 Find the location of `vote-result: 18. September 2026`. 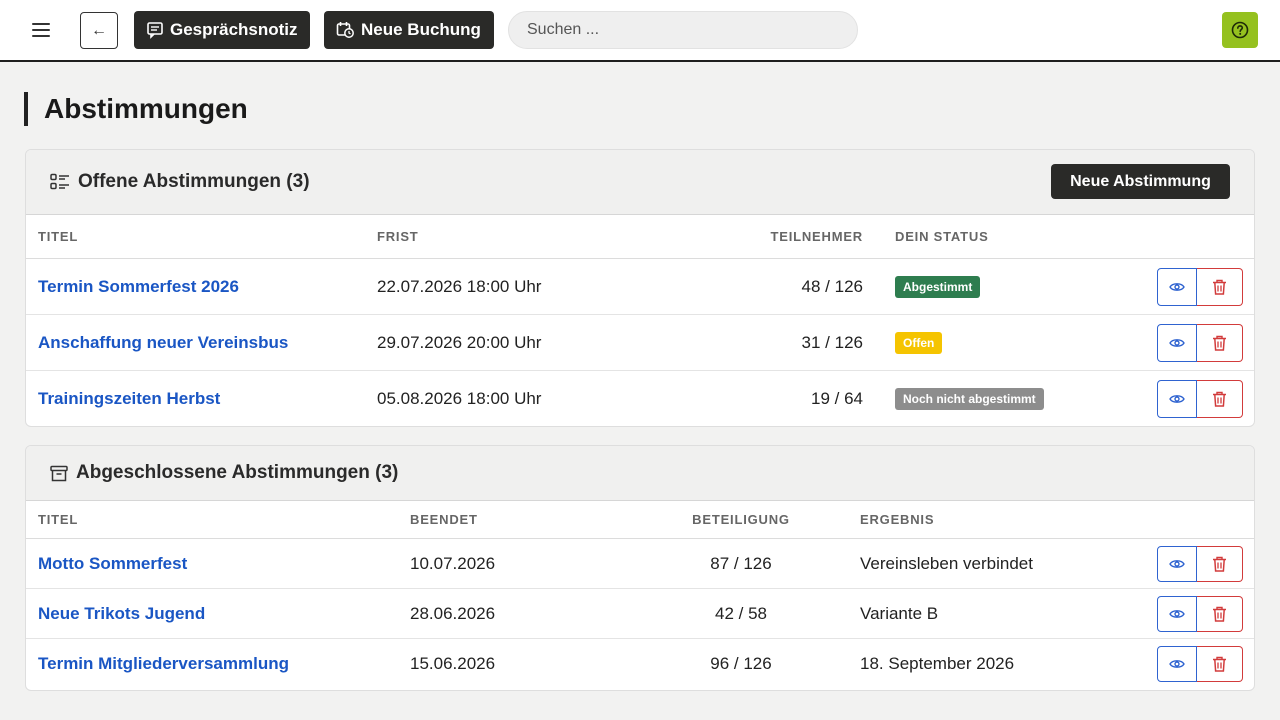

vote-result: 18. September 2026 is located at coordinates (937, 663).